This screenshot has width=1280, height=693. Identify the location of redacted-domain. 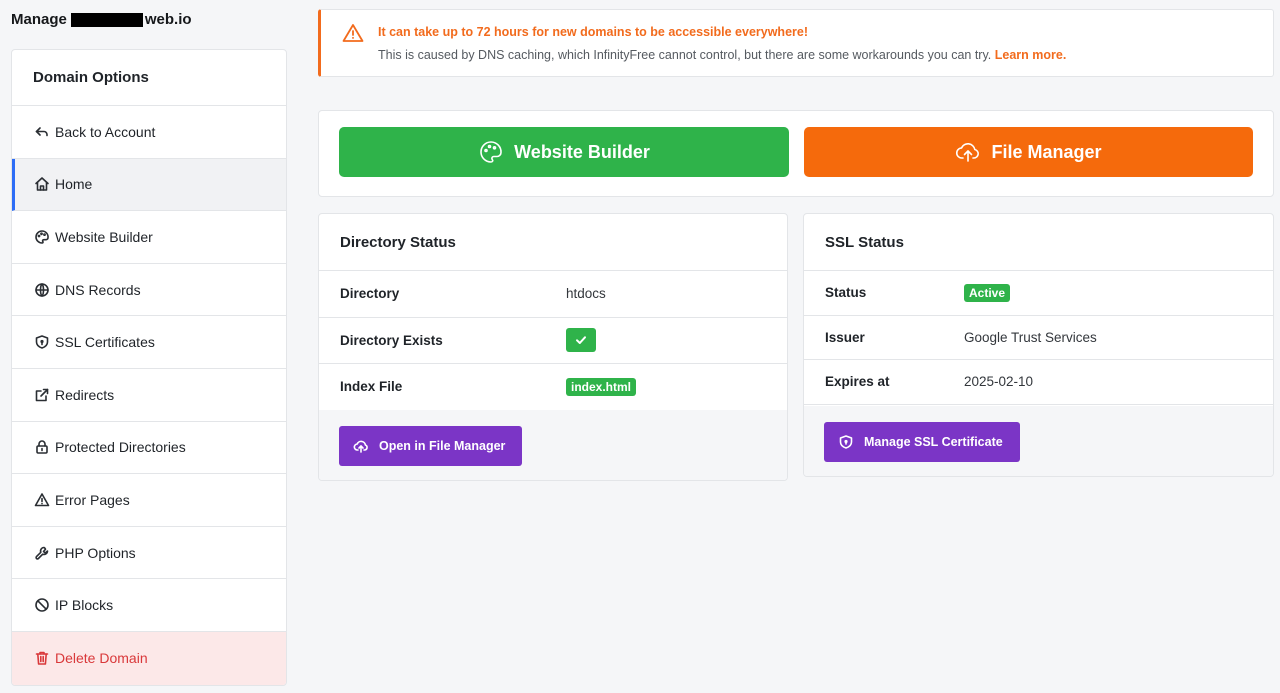
(106, 19).